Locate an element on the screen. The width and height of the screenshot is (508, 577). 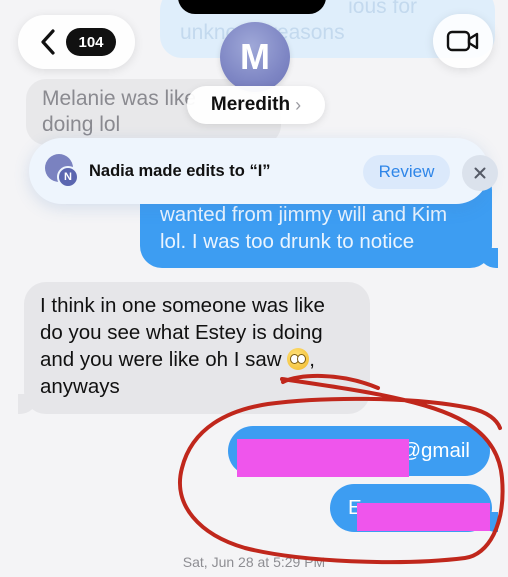
review-button: Review is located at coordinates (406, 172).